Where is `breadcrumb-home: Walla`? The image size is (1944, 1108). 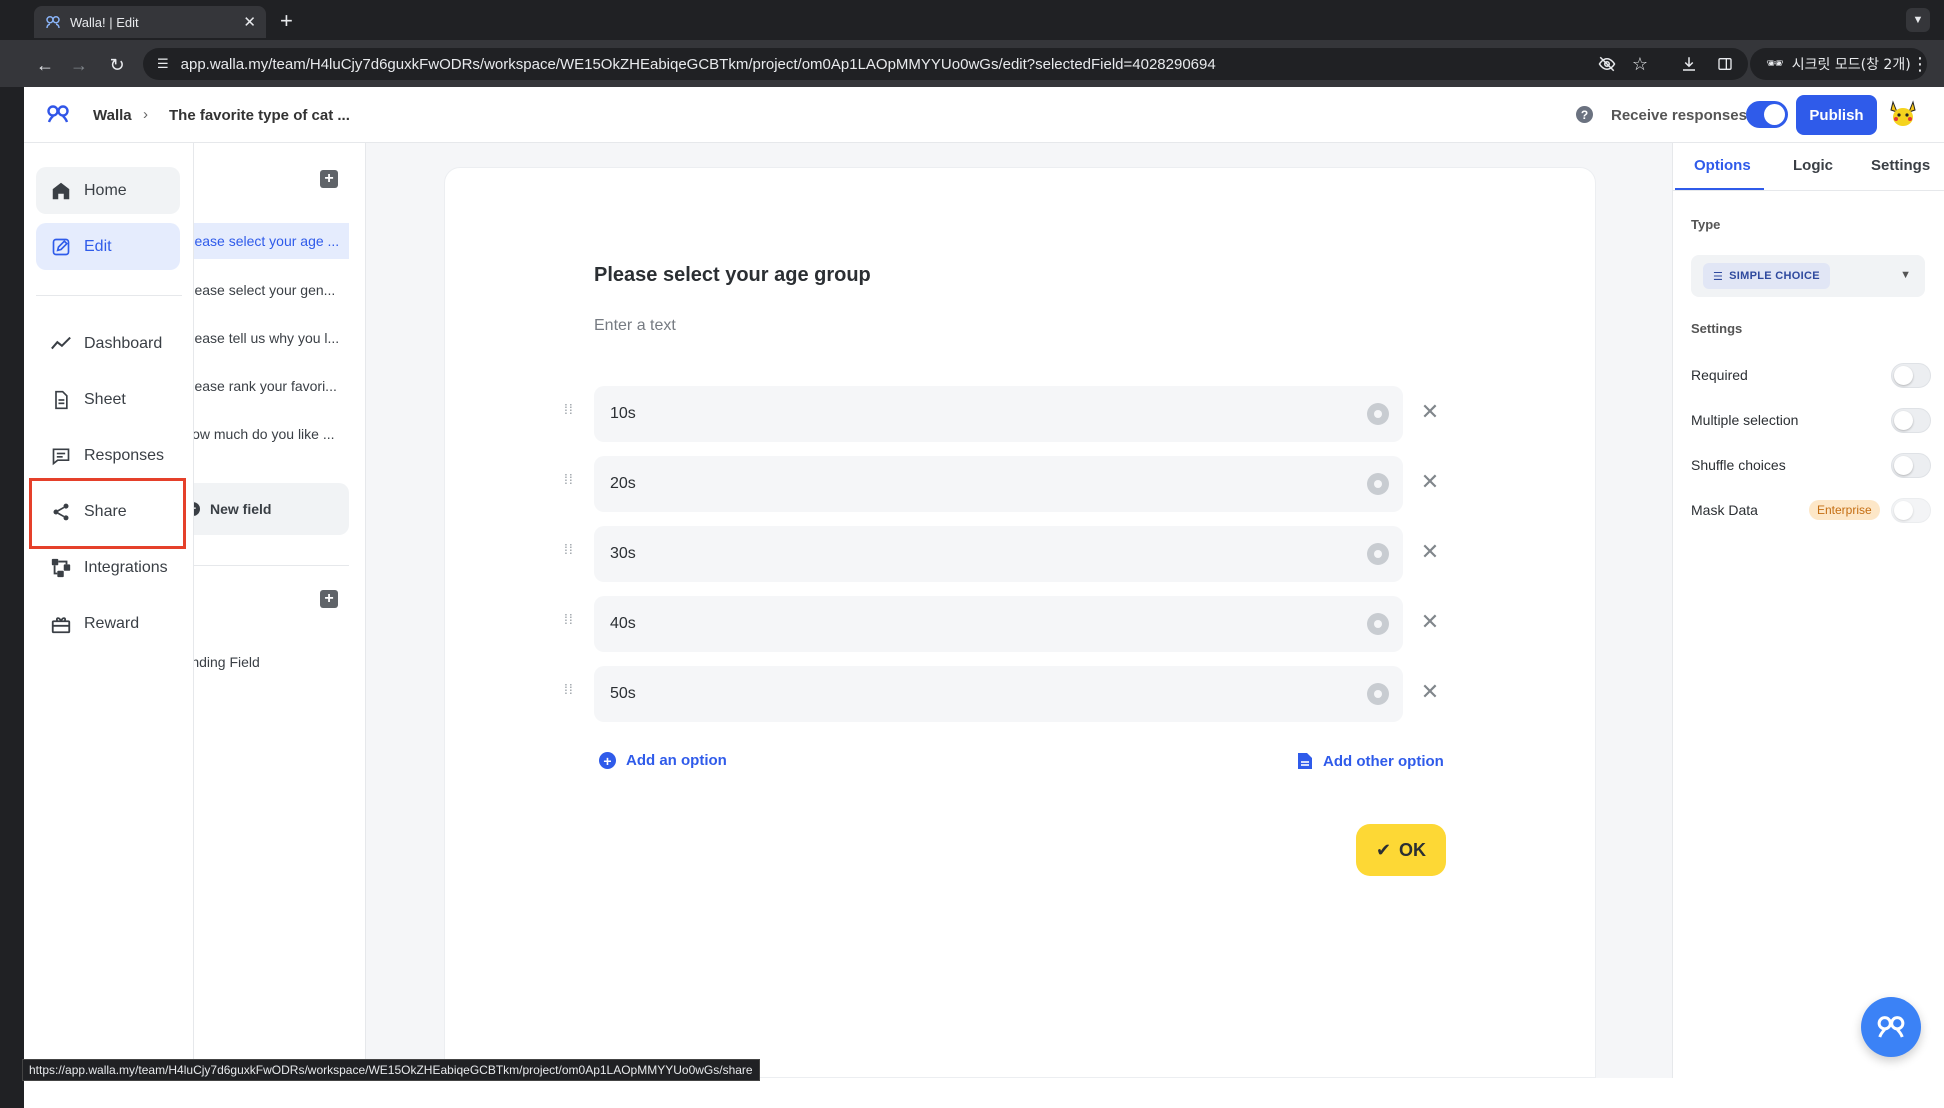 breadcrumb-home: Walla is located at coordinates (112, 115).